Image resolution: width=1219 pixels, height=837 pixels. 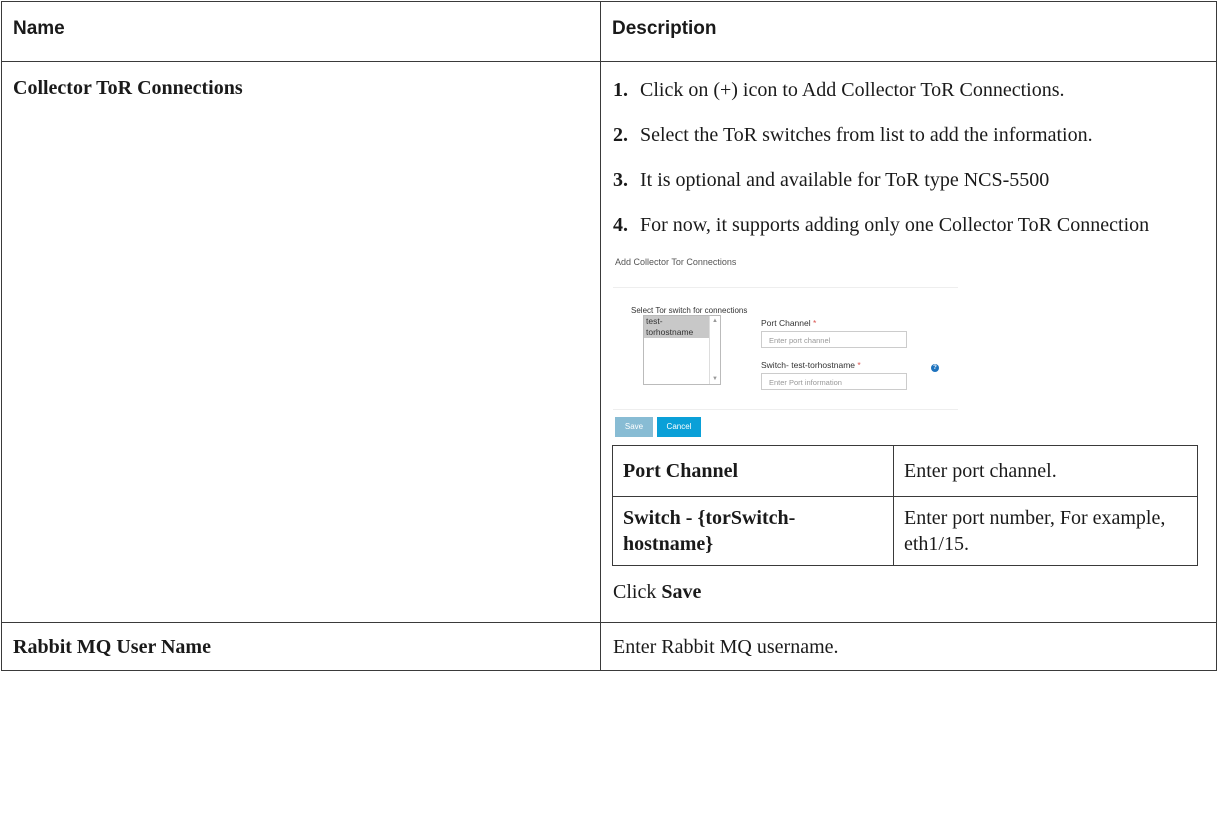 I want to click on step-number: 2., so click(x=620, y=135).